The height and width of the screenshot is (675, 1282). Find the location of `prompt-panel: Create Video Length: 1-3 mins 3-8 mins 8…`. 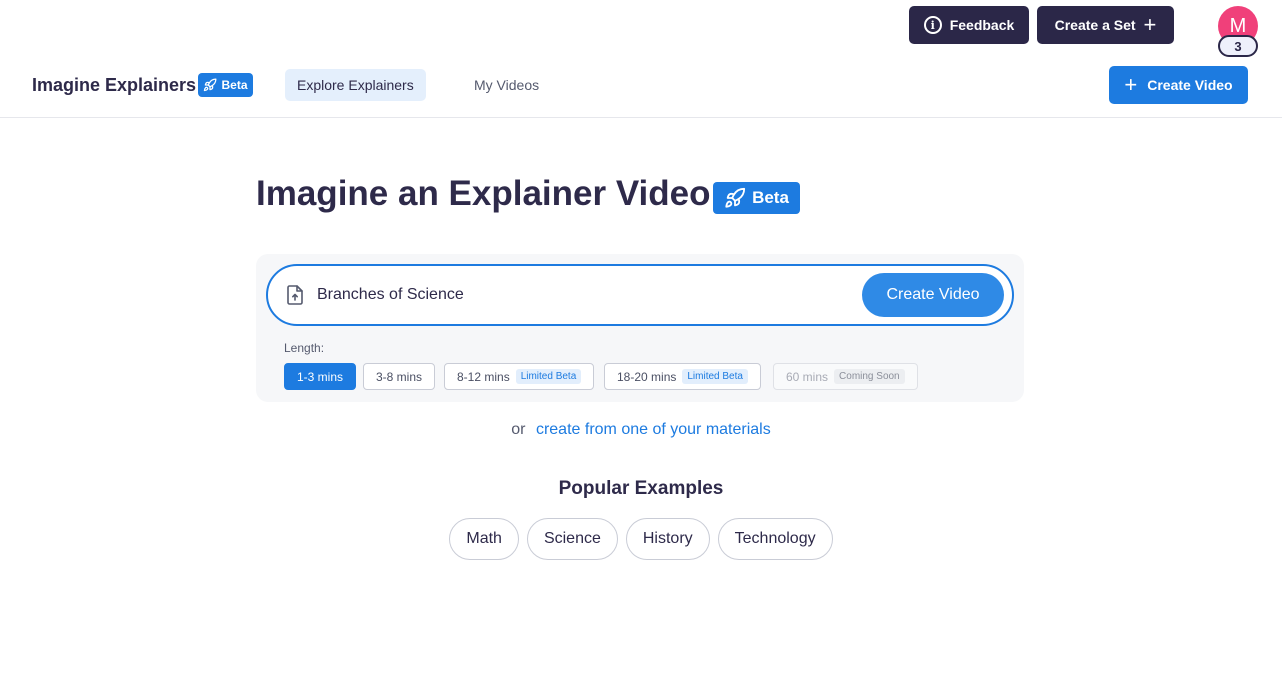

prompt-panel: Create Video Length: 1-3 mins 3-8 mins 8… is located at coordinates (640, 328).